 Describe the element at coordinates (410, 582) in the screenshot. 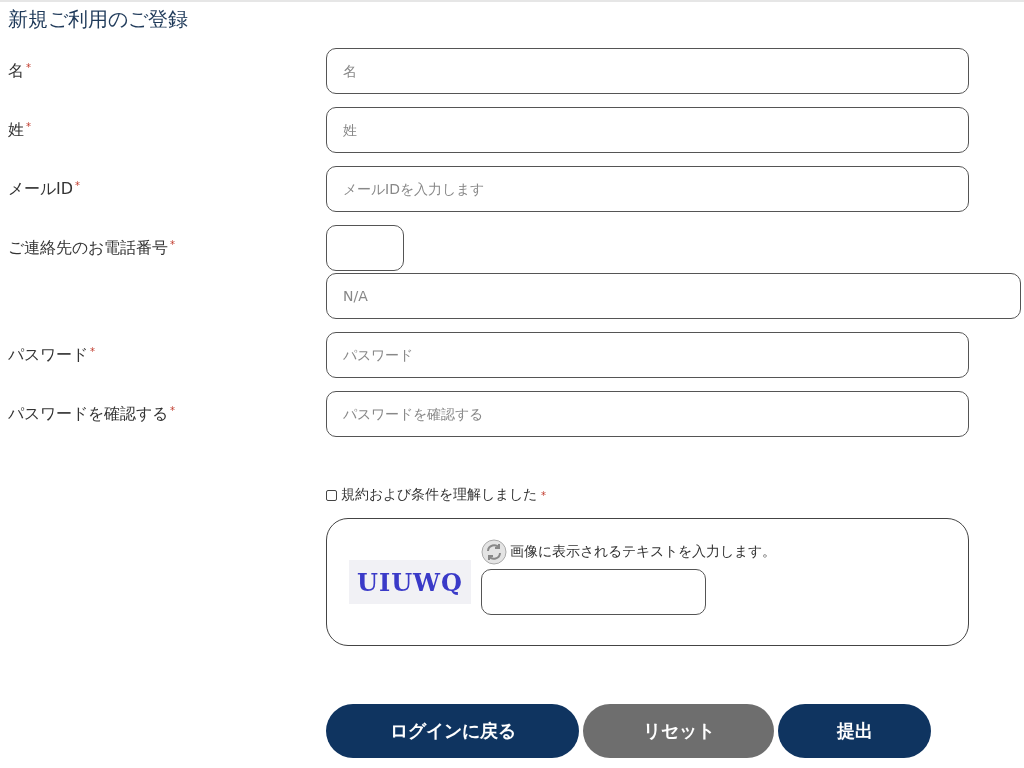

I see `captcha-image: UIUWQ` at that location.